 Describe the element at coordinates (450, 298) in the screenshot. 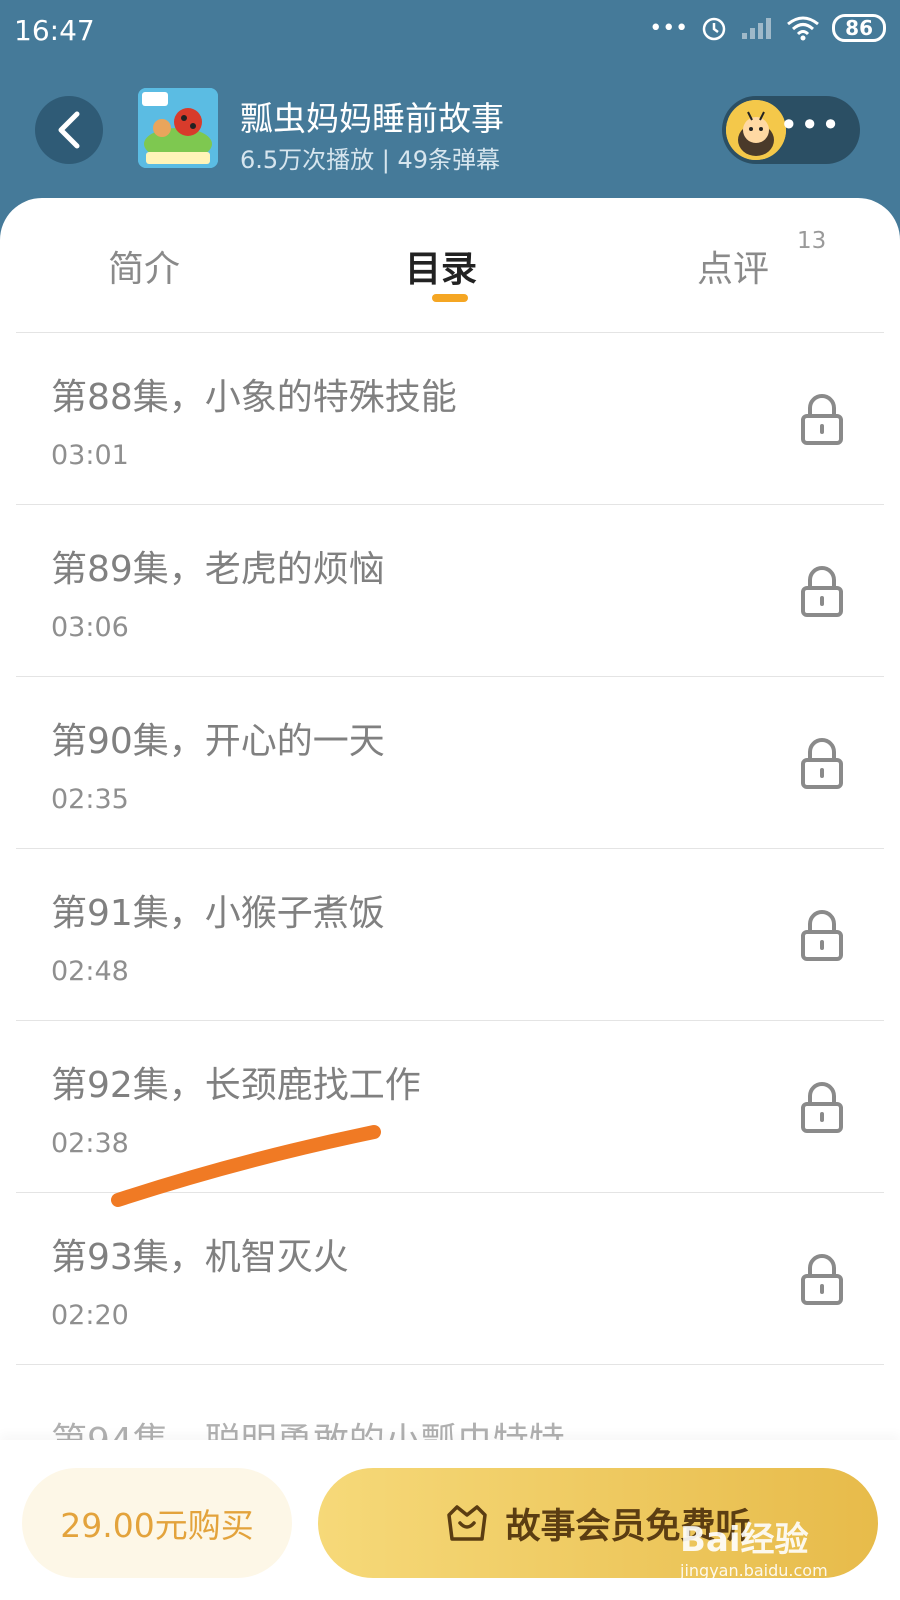

I see `active-tab-indicator` at that location.